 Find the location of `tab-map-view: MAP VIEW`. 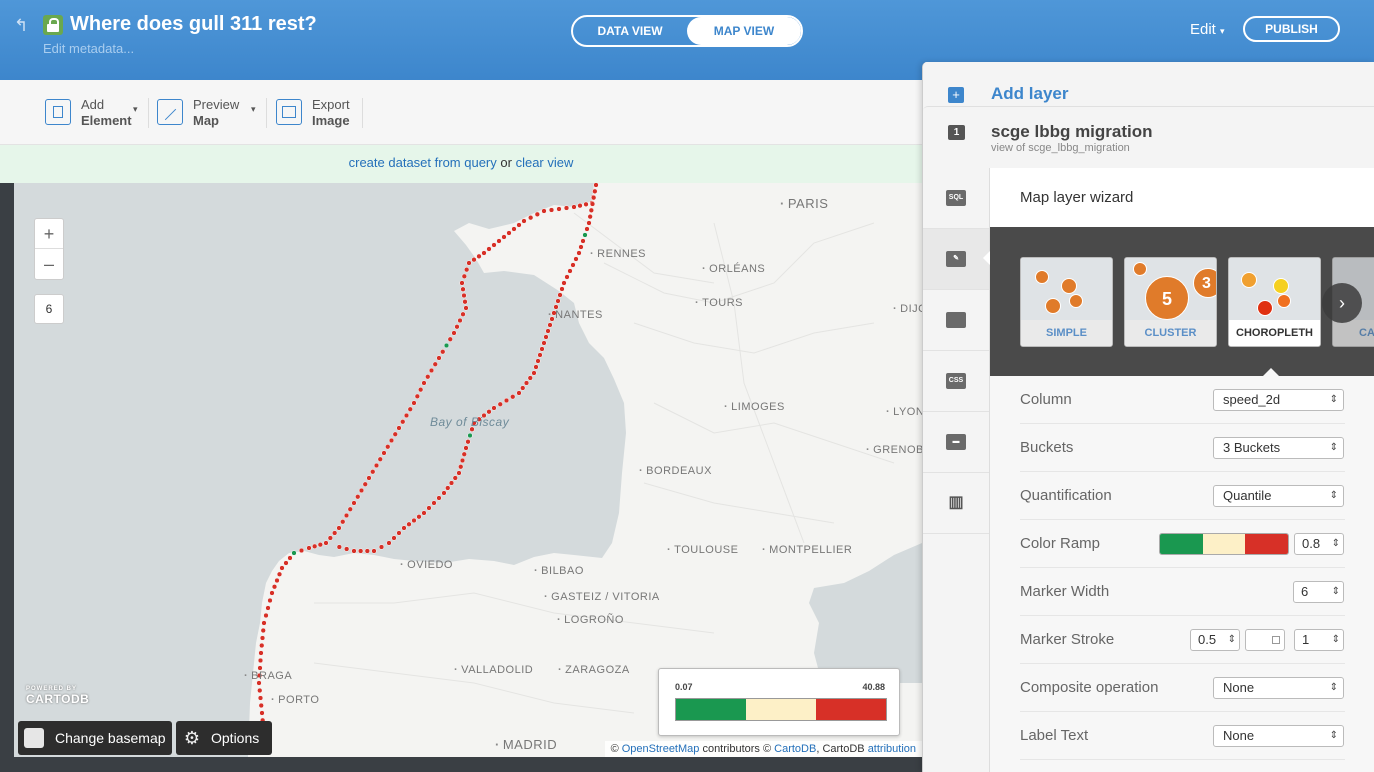

tab-map-view: MAP VIEW is located at coordinates (744, 31).